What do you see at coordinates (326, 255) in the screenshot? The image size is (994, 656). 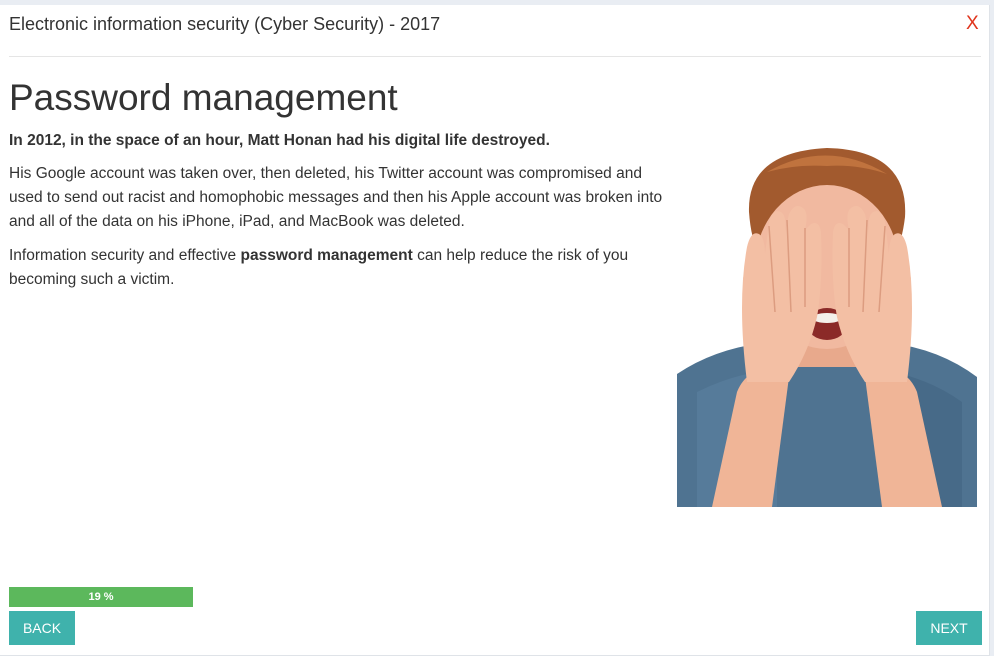 I see `password-management-emphasis: password management` at bounding box center [326, 255].